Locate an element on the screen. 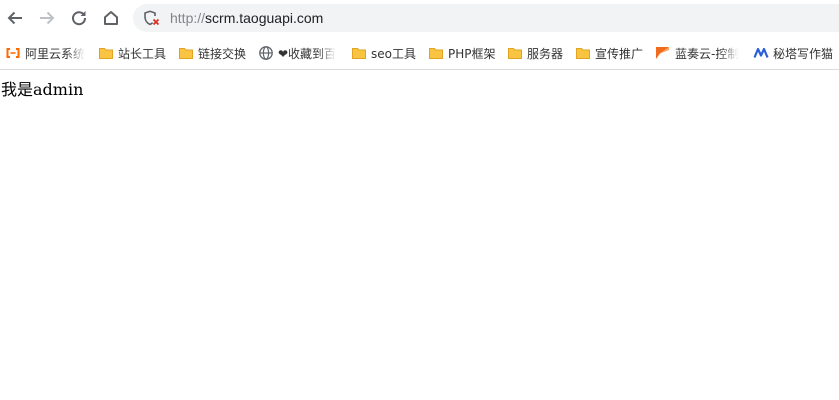 Image resolution: width=839 pixels, height=400 pixels. lanzou-logo-icon is located at coordinates (662, 53).